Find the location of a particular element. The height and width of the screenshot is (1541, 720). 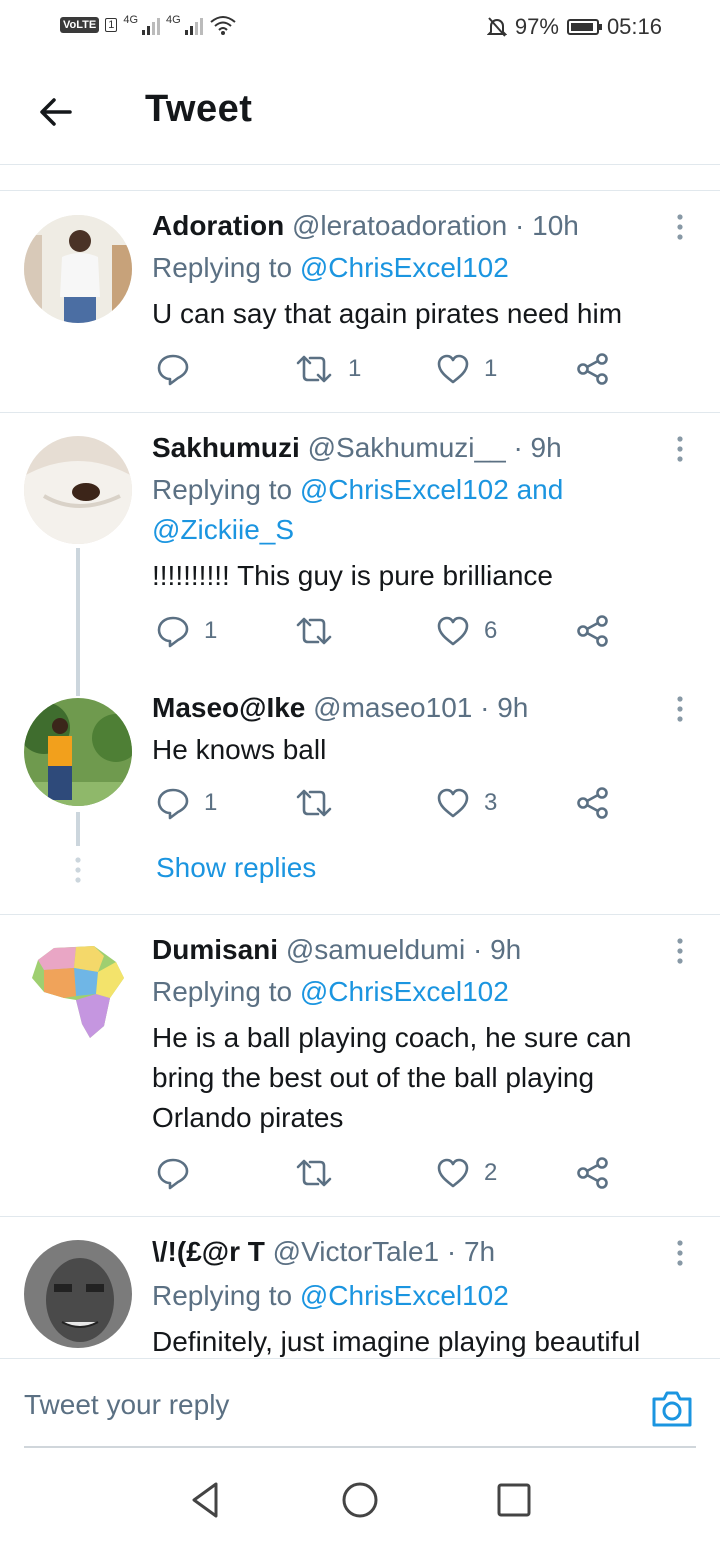

author-name: \/!(£@r T is located at coordinates (208, 1251).